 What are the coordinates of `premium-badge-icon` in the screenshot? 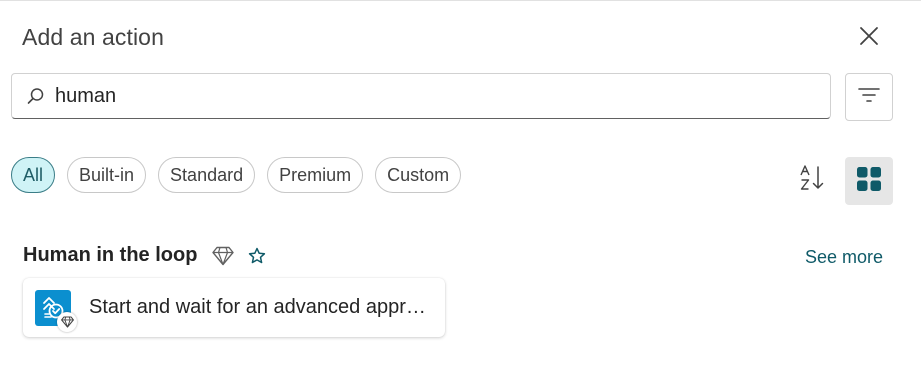 It's located at (67, 321).